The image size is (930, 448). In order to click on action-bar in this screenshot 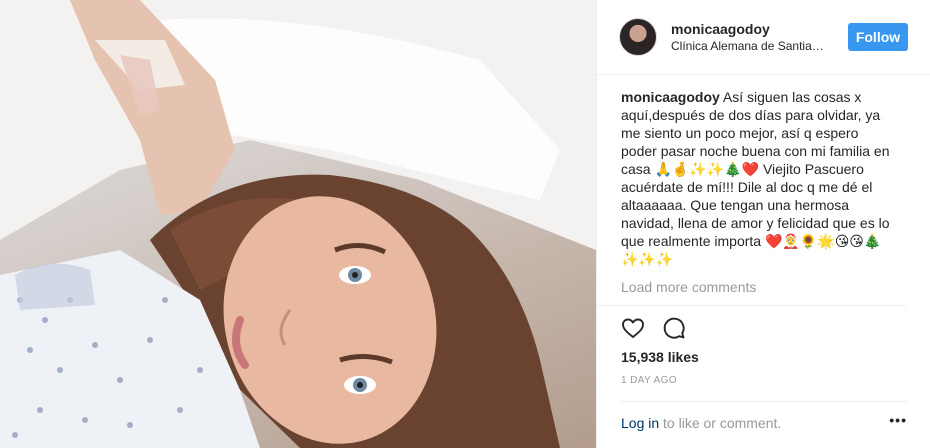, I will do `click(653, 328)`.